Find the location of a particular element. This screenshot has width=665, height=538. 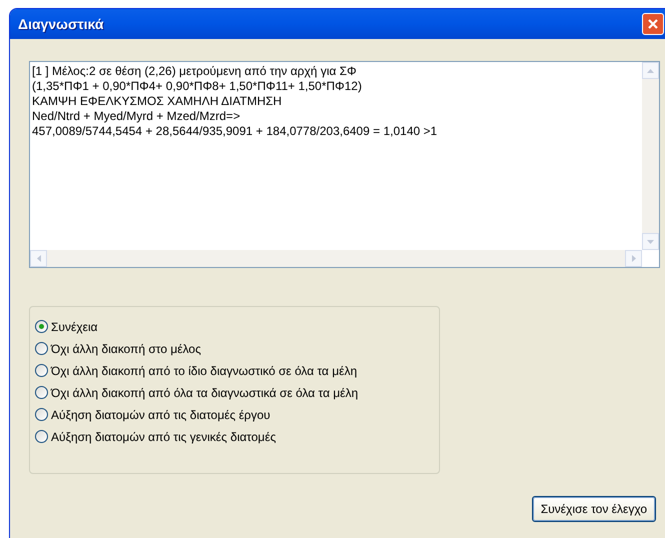

down-arrow-icon is located at coordinates (650, 242).